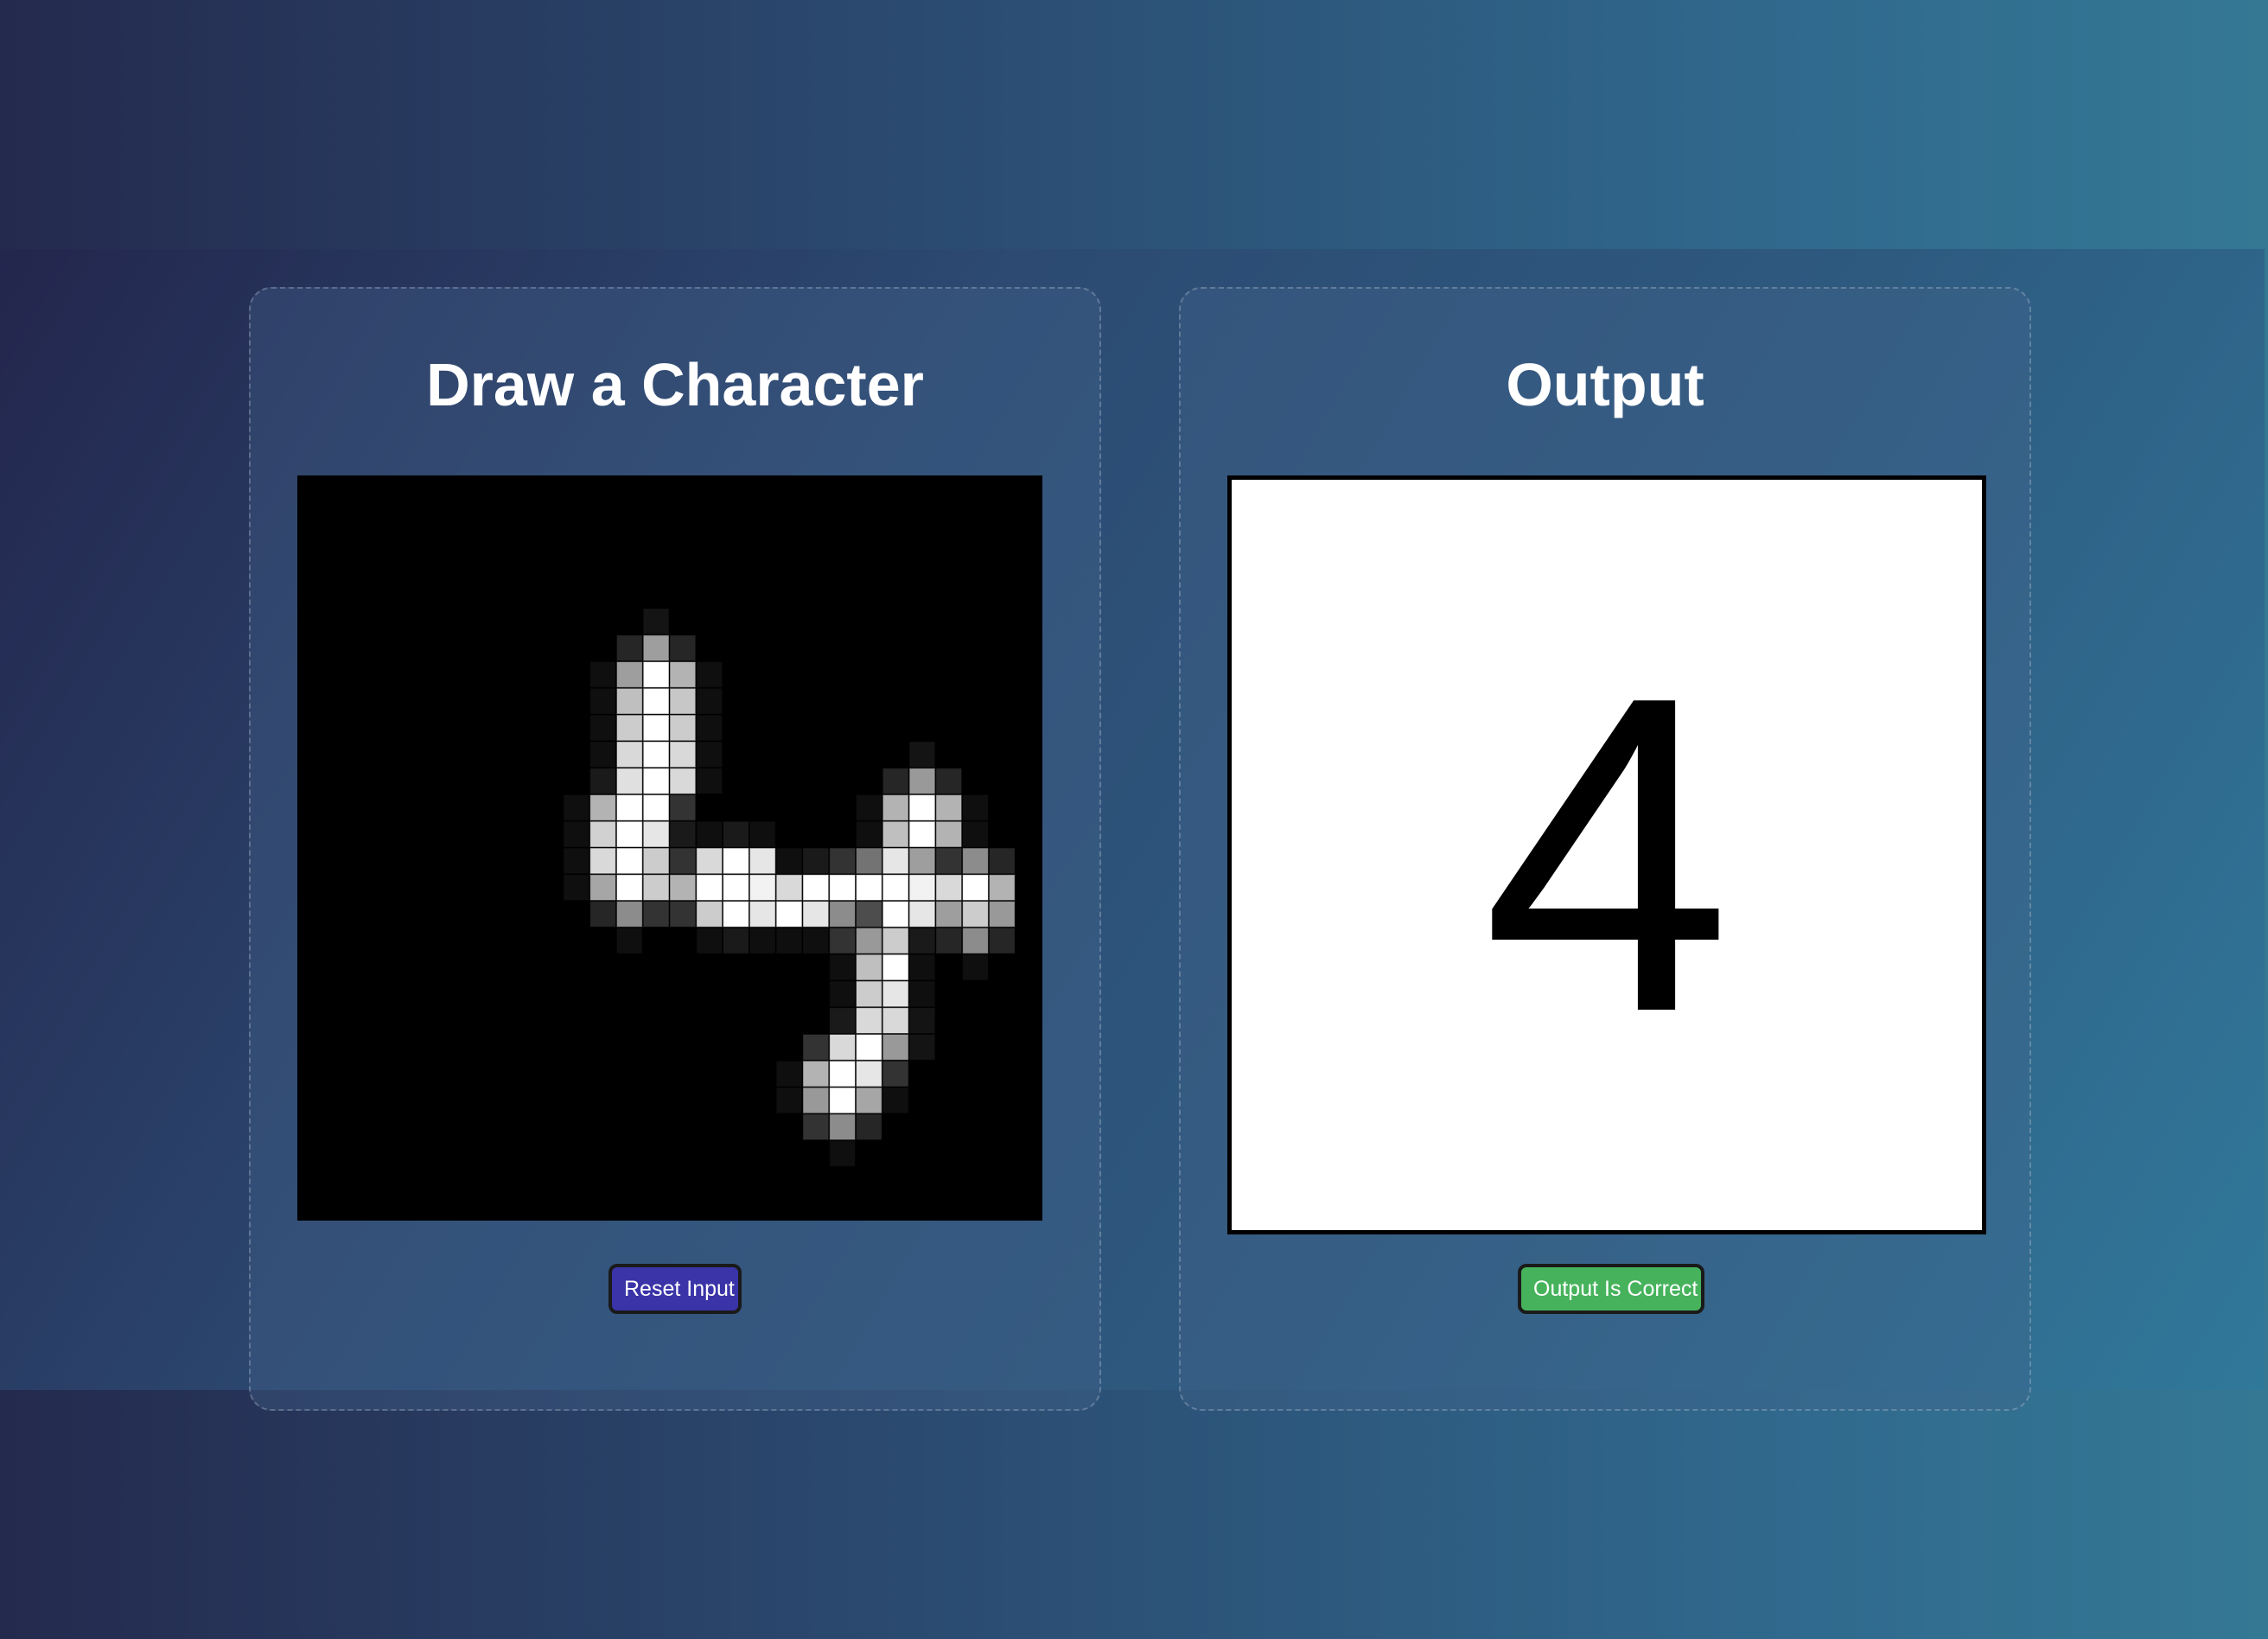  What do you see at coordinates (675, 1289) in the screenshot?
I see `reset-input-button: Reset Input` at bounding box center [675, 1289].